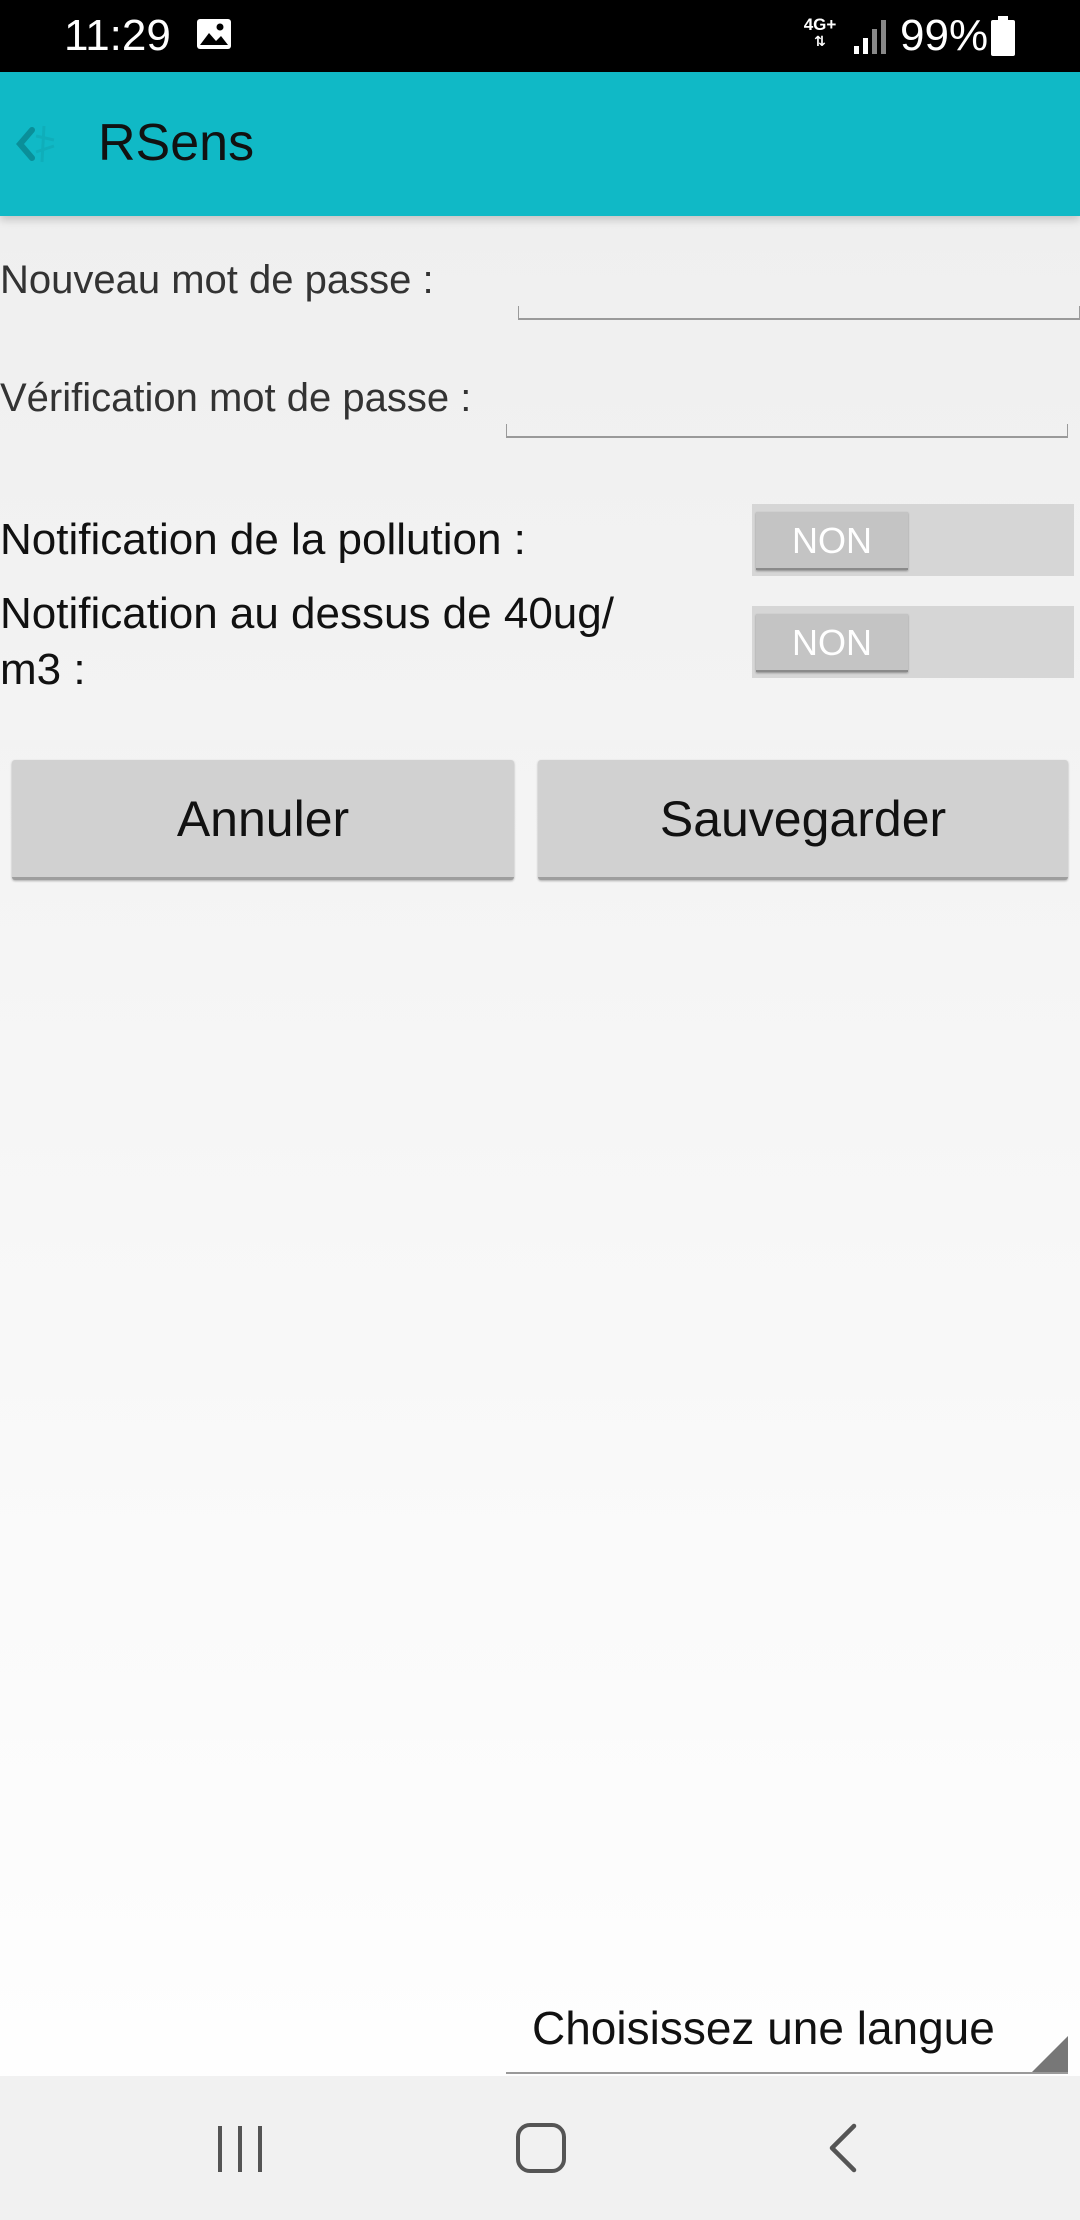 The width and height of the screenshot is (1080, 2220). Describe the element at coordinates (1003, 36) in the screenshot. I see `battery-icon` at that location.